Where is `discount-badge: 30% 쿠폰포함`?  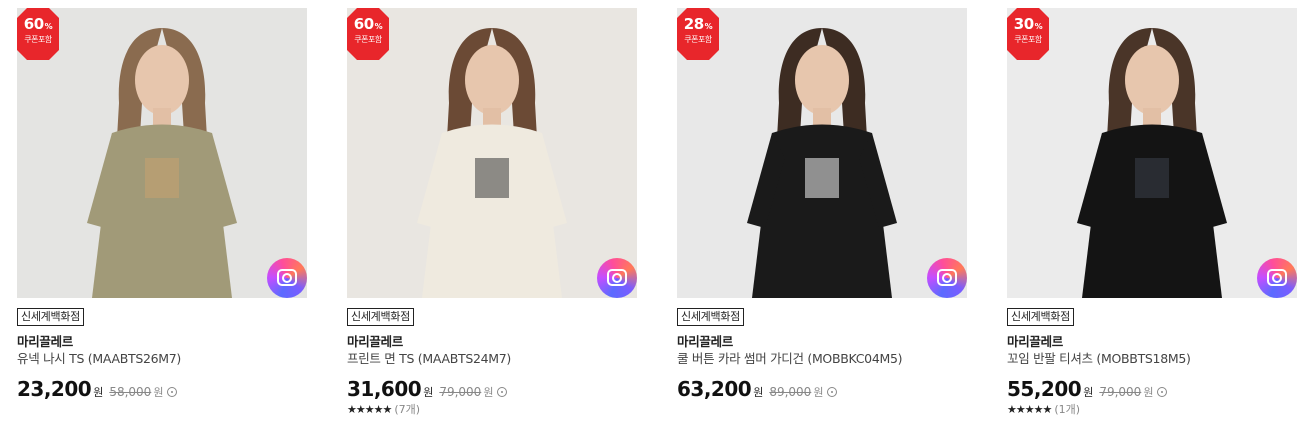 discount-badge: 30% 쿠폰포함 is located at coordinates (1028, 34).